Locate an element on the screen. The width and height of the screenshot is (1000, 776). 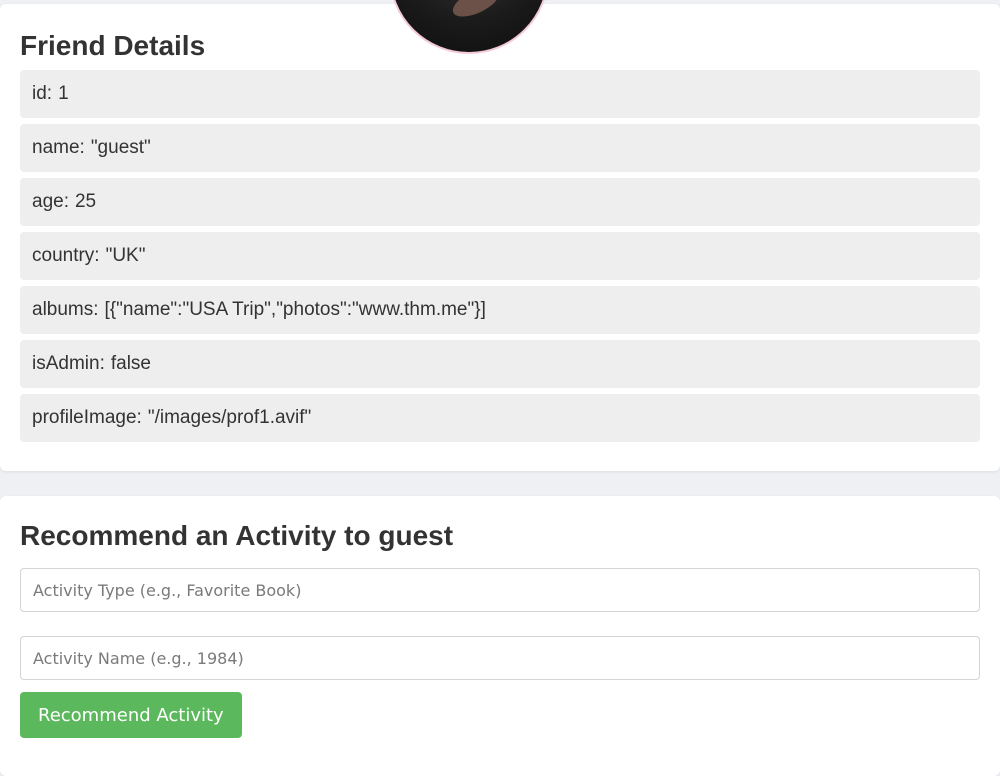
detail-key: id: is located at coordinates (42, 93).